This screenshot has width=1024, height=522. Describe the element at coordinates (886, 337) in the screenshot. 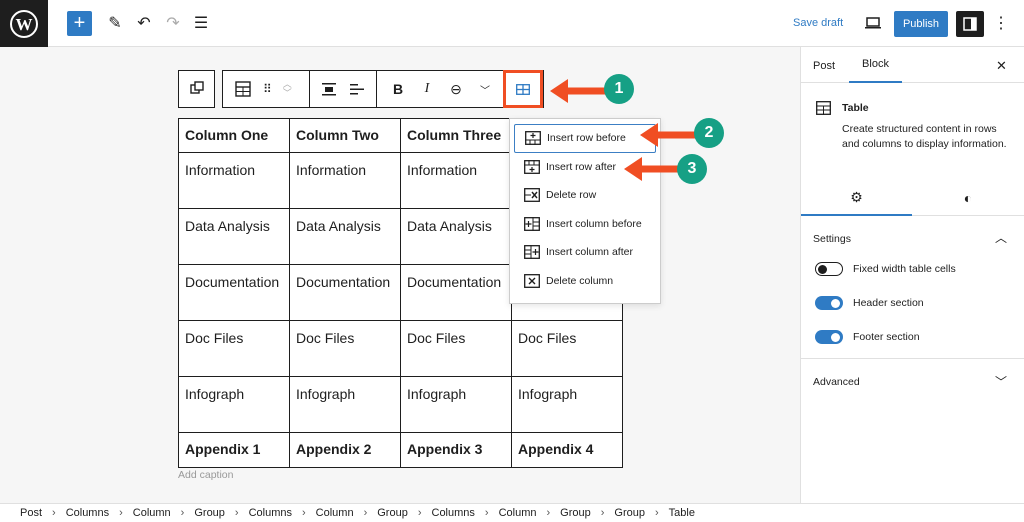

I see `toggle-label: Footer section` at that location.